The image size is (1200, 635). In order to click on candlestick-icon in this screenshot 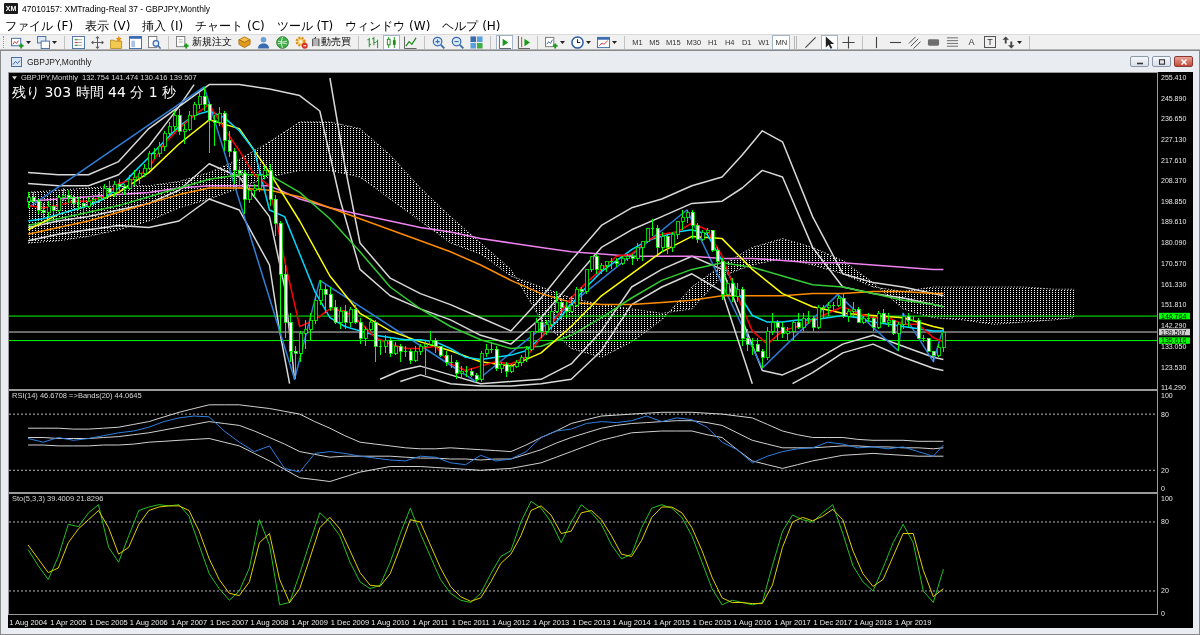, I will do `click(391, 42)`.